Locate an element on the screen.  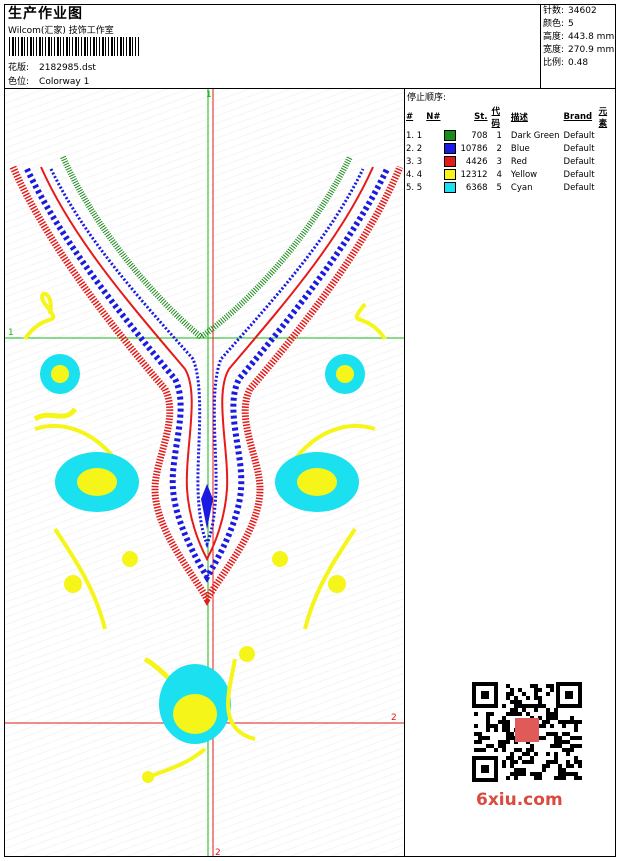
neckline-green is located at coordinates (206, 248).